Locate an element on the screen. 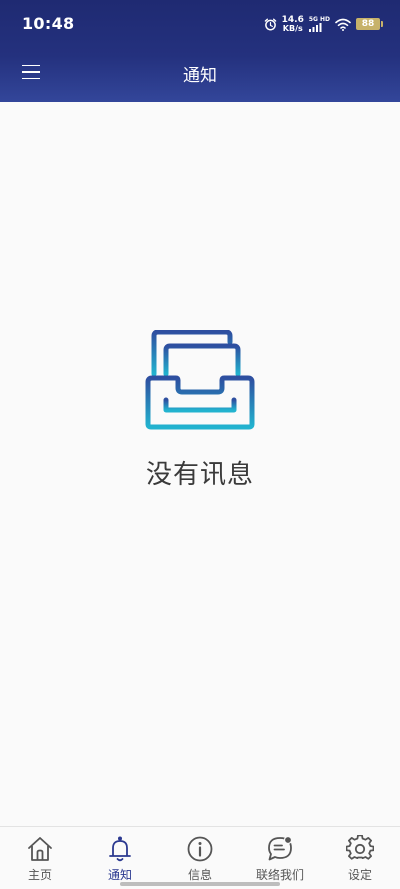 This screenshot has width=400, height=889. cell-signal-icon is located at coordinates (315, 27).